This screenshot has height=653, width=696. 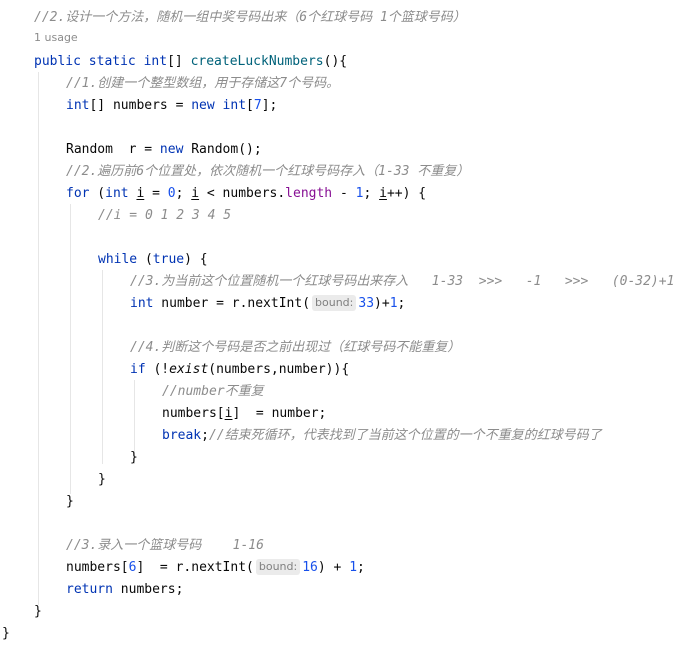 What do you see at coordinates (78, 193) in the screenshot?
I see `keyword: for` at bounding box center [78, 193].